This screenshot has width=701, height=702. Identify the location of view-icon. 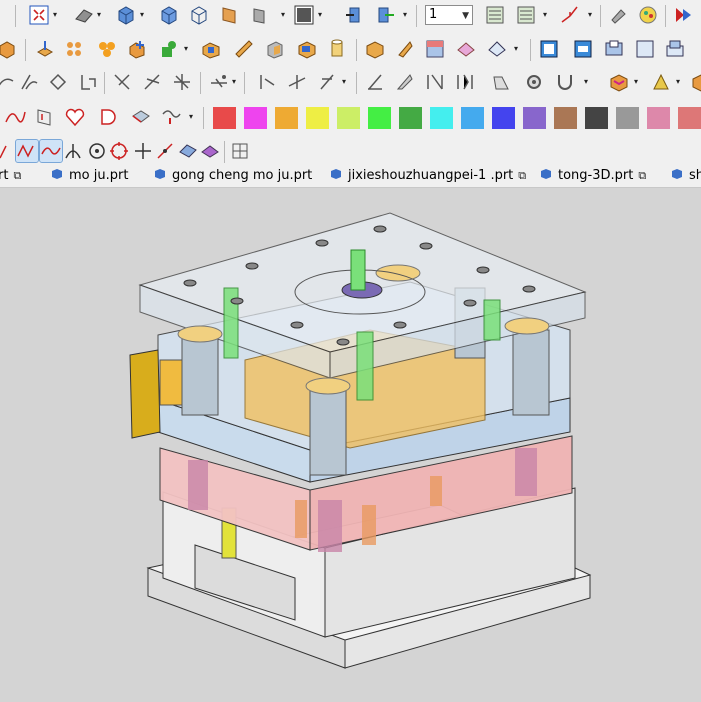
(188, 151).